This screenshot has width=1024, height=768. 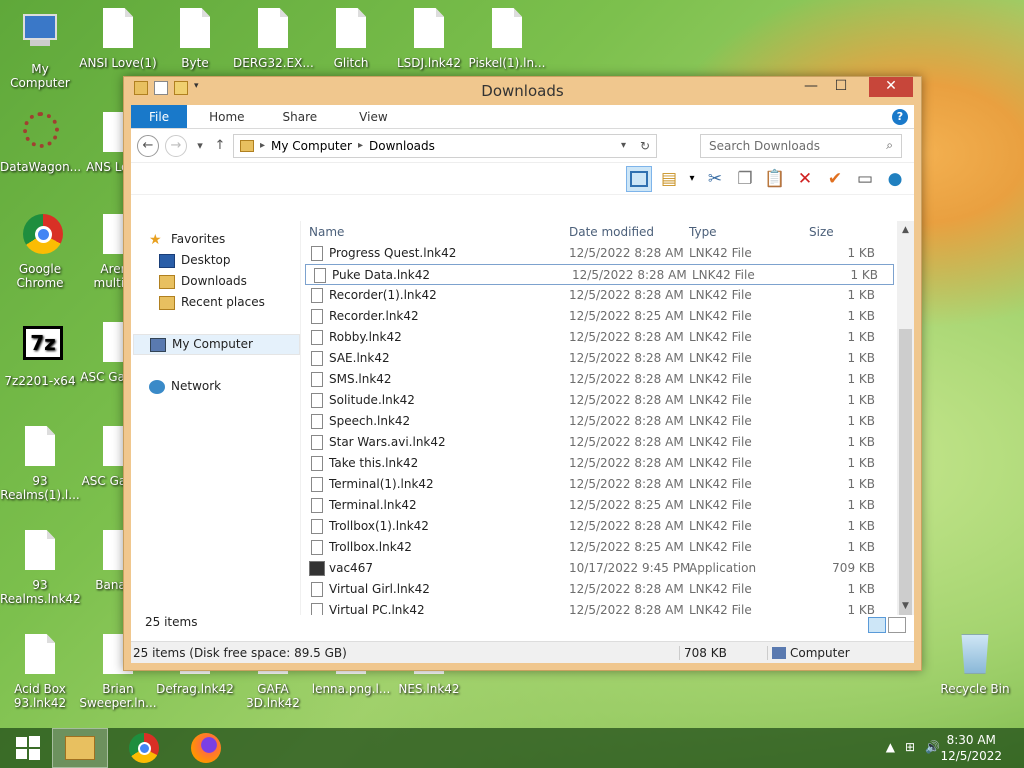 I want to click on nav-desktop: Desktop, so click(x=215, y=260).